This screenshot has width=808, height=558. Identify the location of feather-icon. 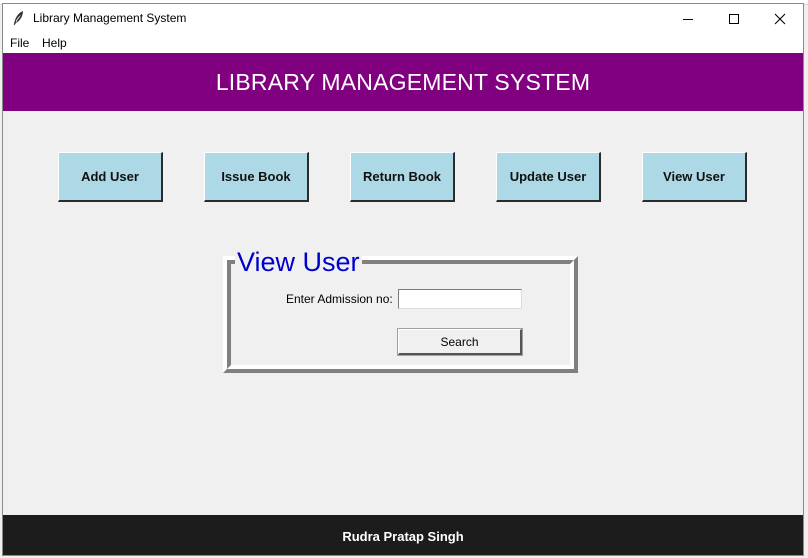
(19, 18).